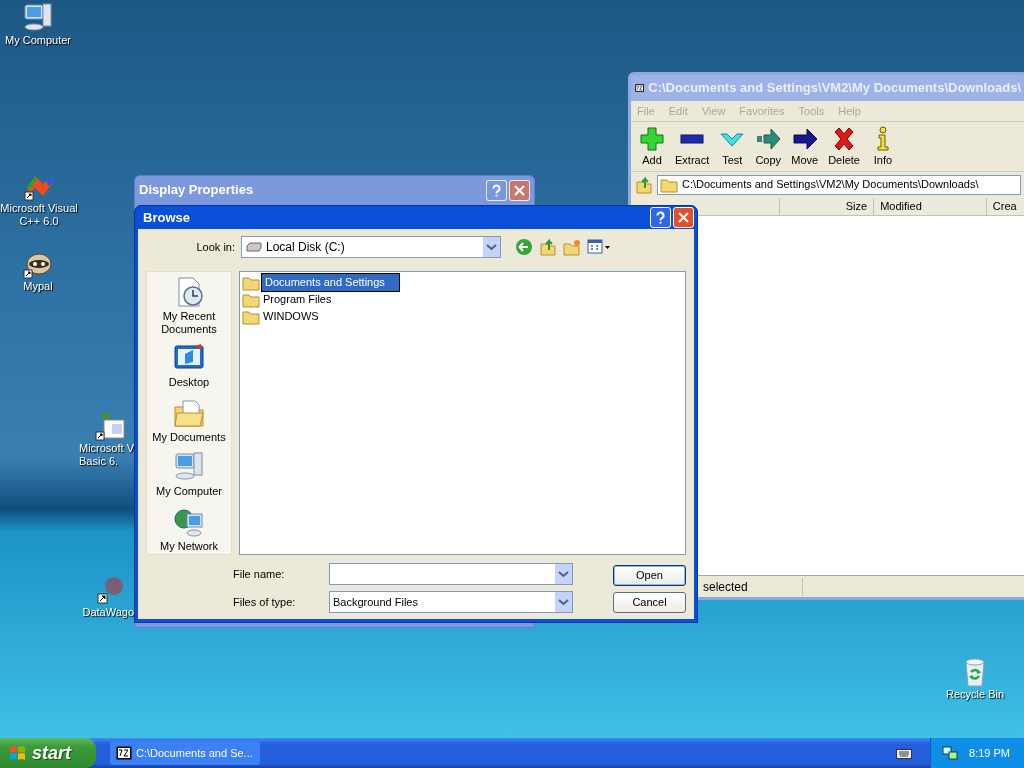 The image size is (1024, 768). I want to click on view-menu-button, so click(599, 247).